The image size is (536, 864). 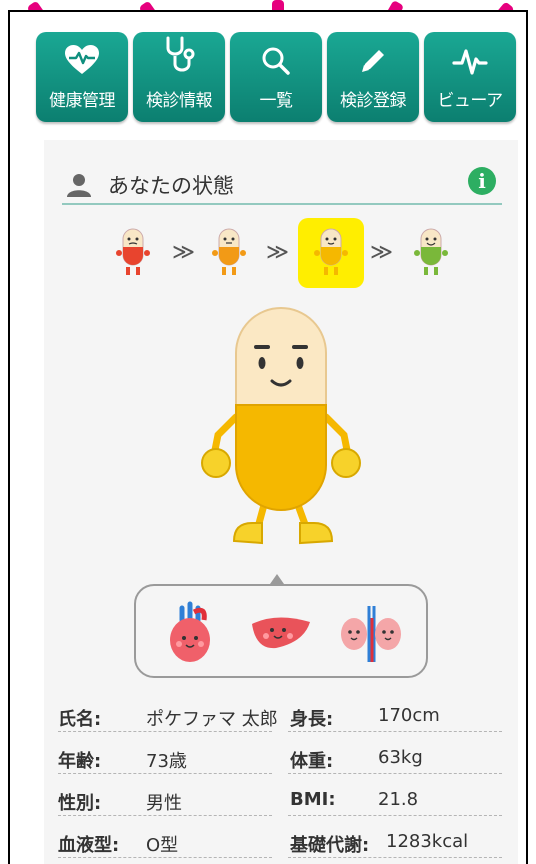 What do you see at coordinates (427, 841) in the screenshot?
I see `bmr-value: 1283kcal` at bounding box center [427, 841].